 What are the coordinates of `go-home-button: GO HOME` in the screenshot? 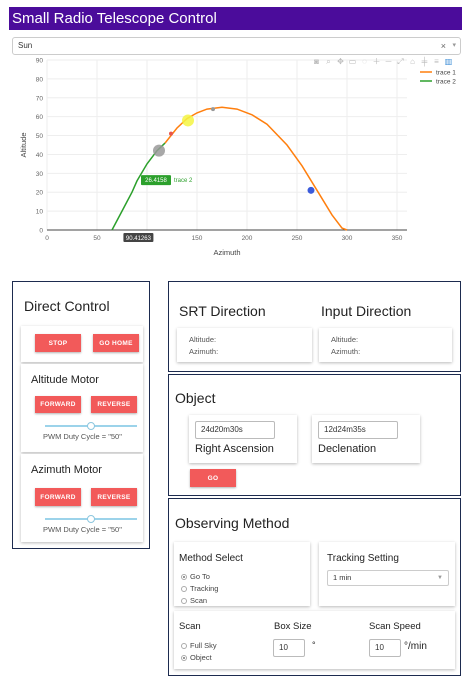 It's located at (116, 343).